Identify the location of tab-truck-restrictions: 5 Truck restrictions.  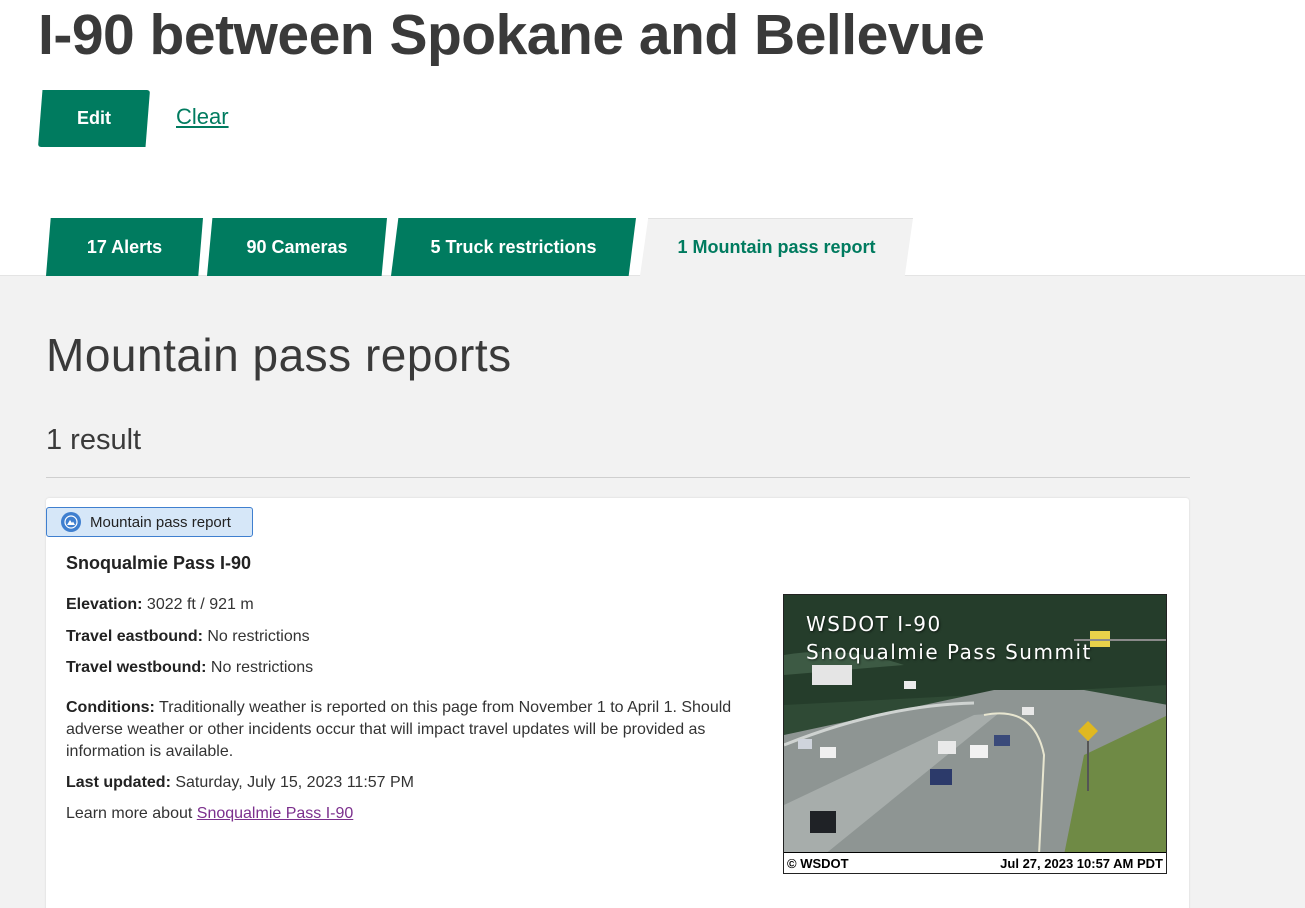
(513, 247).